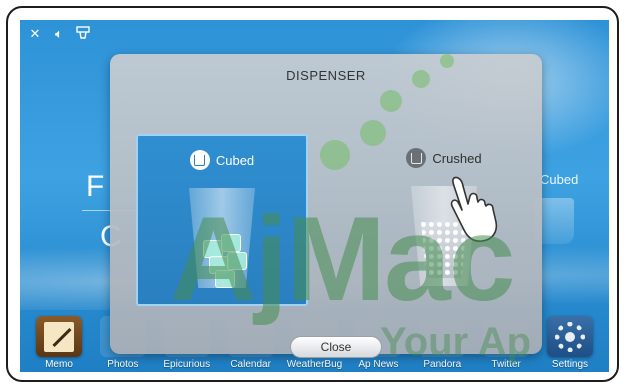 Image resolution: width=627 pixels, height=388 pixels. Describe the element at coordinates (326, 75) in the screenshot. I see `dialog-title: DISPENSER` at that location.